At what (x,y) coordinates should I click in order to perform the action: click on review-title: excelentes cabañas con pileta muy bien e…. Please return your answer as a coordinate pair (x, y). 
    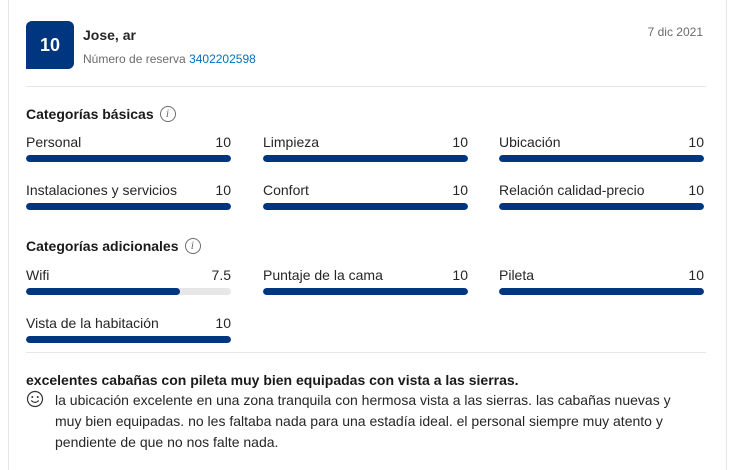
    Looking at the image, I should click on (272, 380).